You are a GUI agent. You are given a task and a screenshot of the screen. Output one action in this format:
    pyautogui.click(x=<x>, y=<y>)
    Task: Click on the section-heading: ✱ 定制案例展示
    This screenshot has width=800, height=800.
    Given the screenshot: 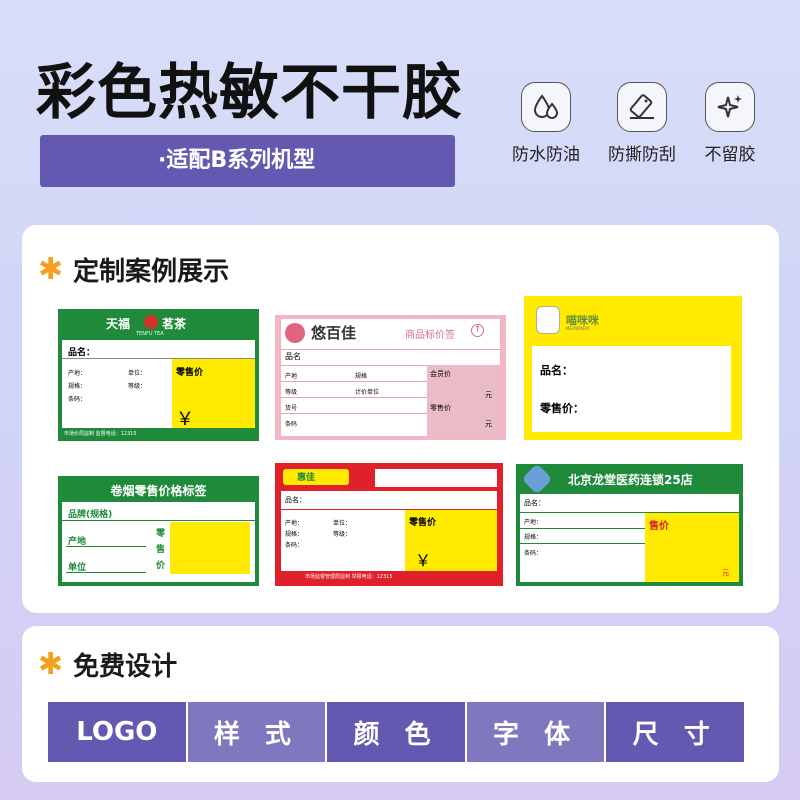 What is the action you would take?
    pyautogui.click(x=134, y=269)
    